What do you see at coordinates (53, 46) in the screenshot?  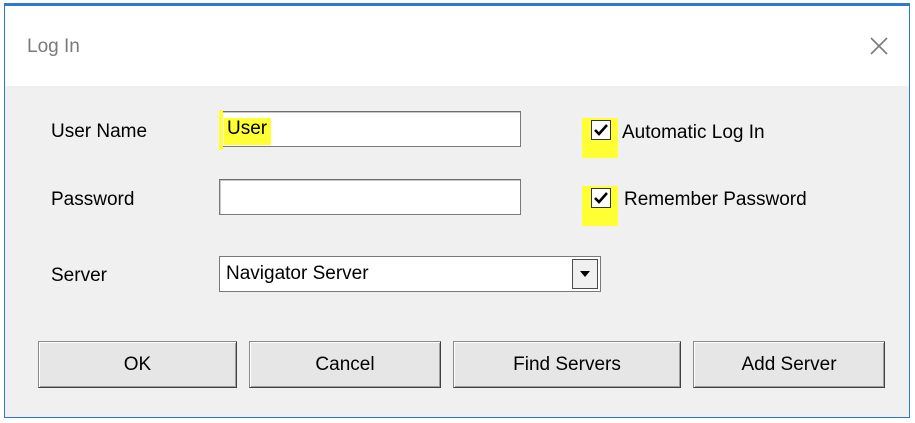 I see `window-title: Log In` at bounding box center [53, 46].